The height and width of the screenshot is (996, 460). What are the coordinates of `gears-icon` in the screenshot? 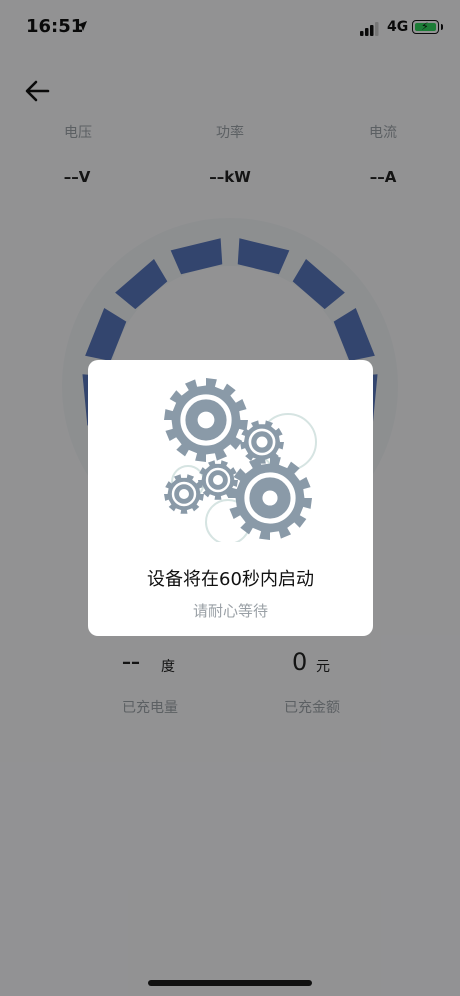 It's located at (240, 460).